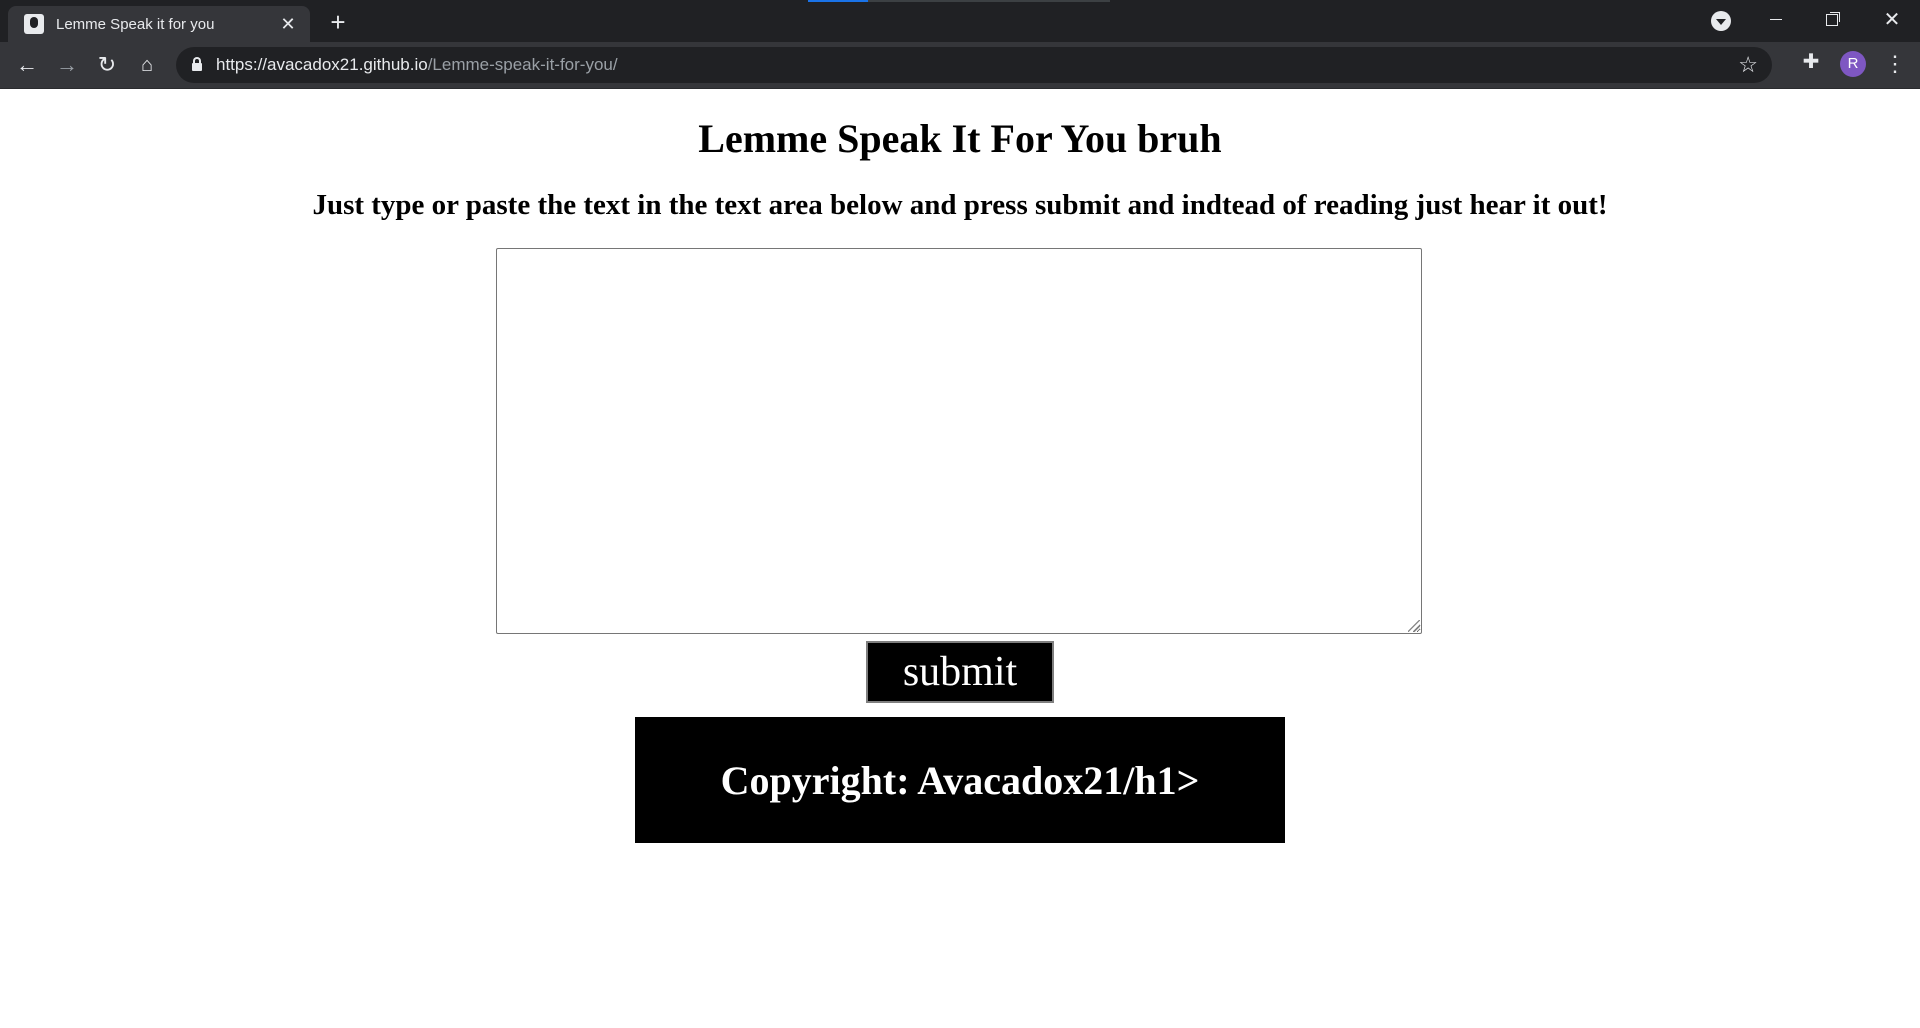  What do you see at coordinates (1721, 21) in the screenshot?
I see `tab-search-dropdown-icon` at bounding box center [1721, 21].